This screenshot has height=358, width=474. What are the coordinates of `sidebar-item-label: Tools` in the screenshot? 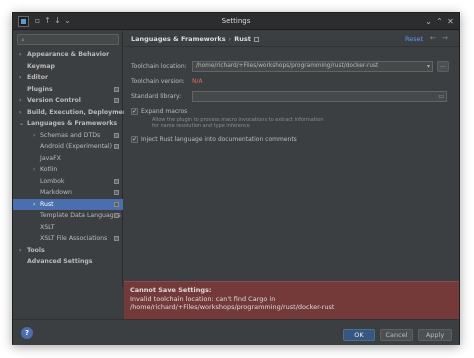 It's located at (36, 250).